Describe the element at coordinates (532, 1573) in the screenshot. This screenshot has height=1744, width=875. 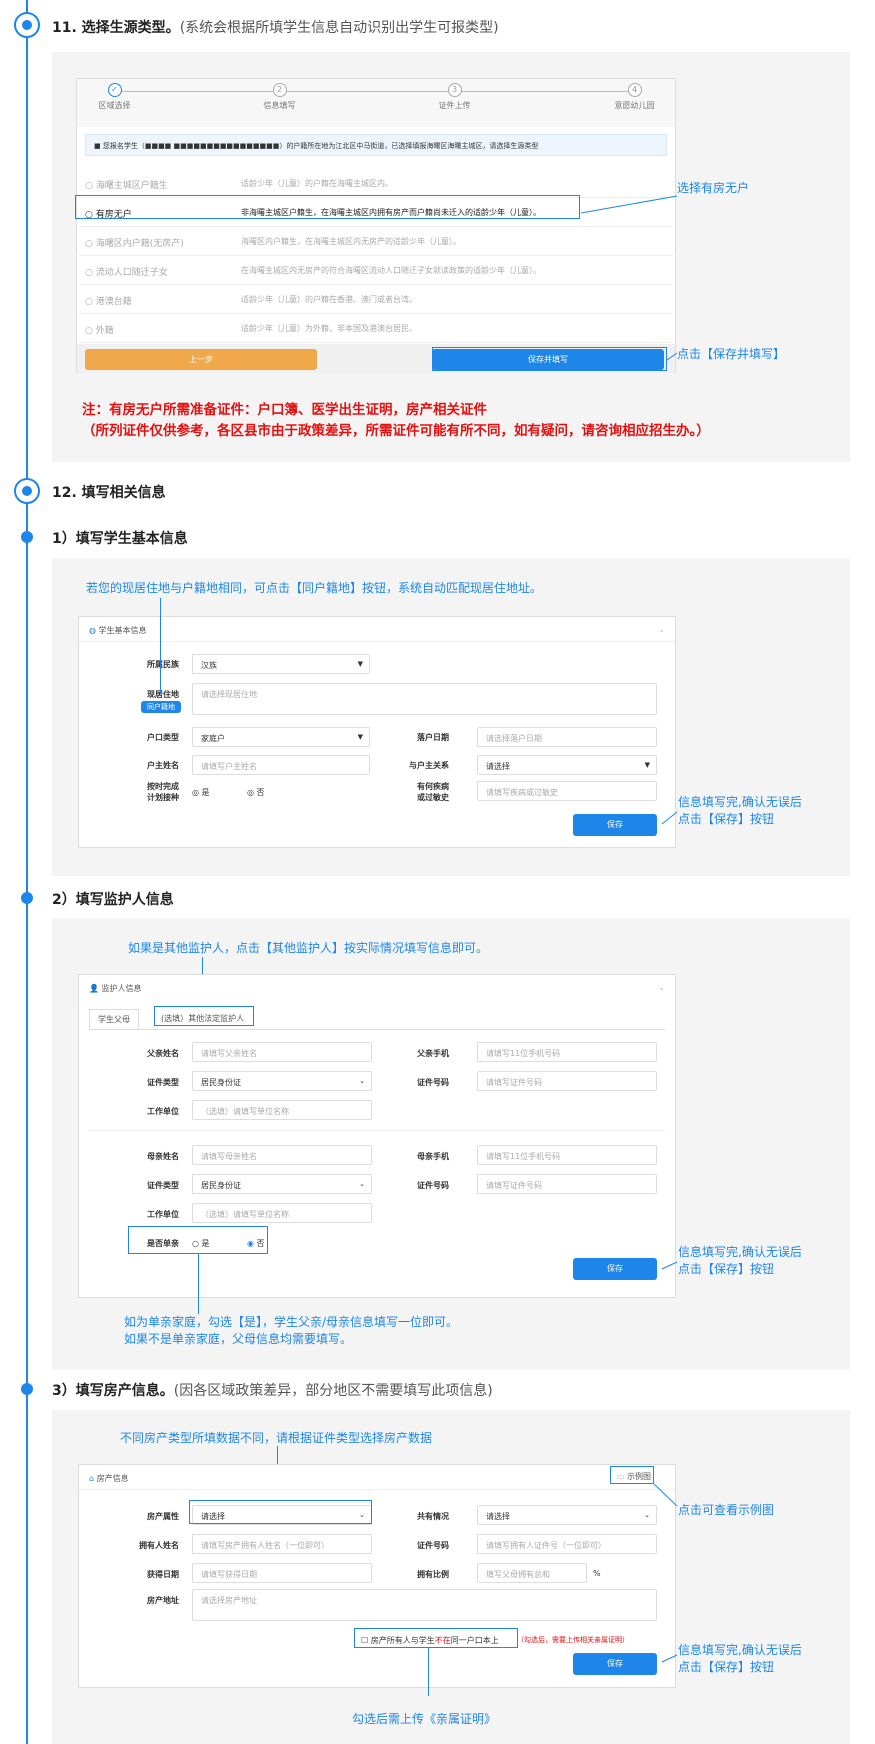
I see `ratio-input: 填写父母拥有总和` at that location.